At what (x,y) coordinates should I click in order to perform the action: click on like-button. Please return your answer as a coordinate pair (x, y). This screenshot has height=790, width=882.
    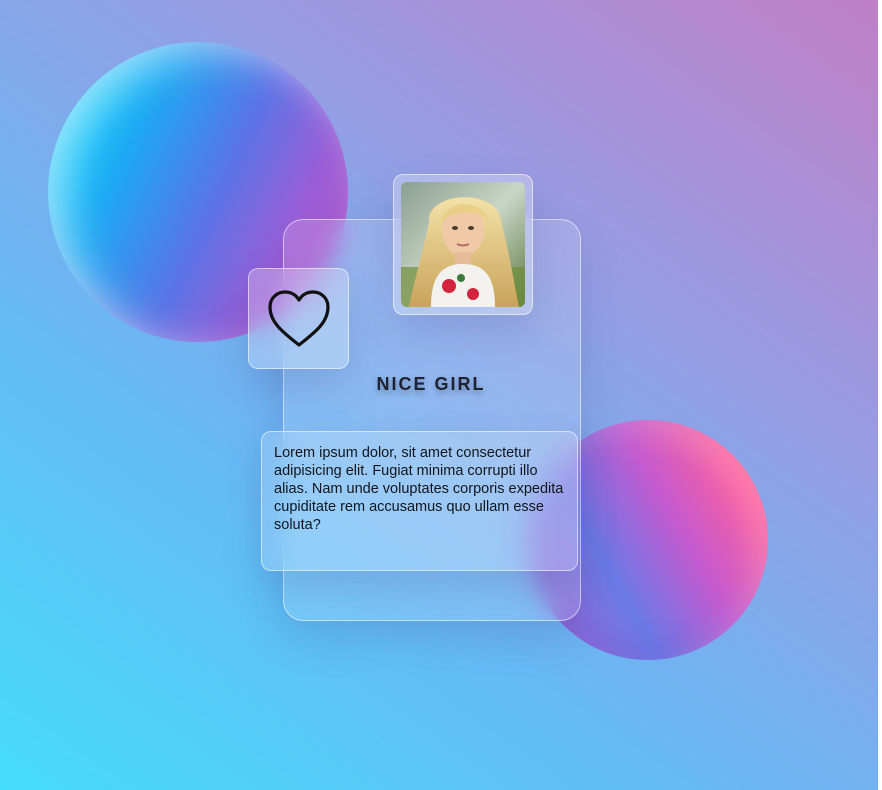
    Looking at the image, I should click on (298, 318).